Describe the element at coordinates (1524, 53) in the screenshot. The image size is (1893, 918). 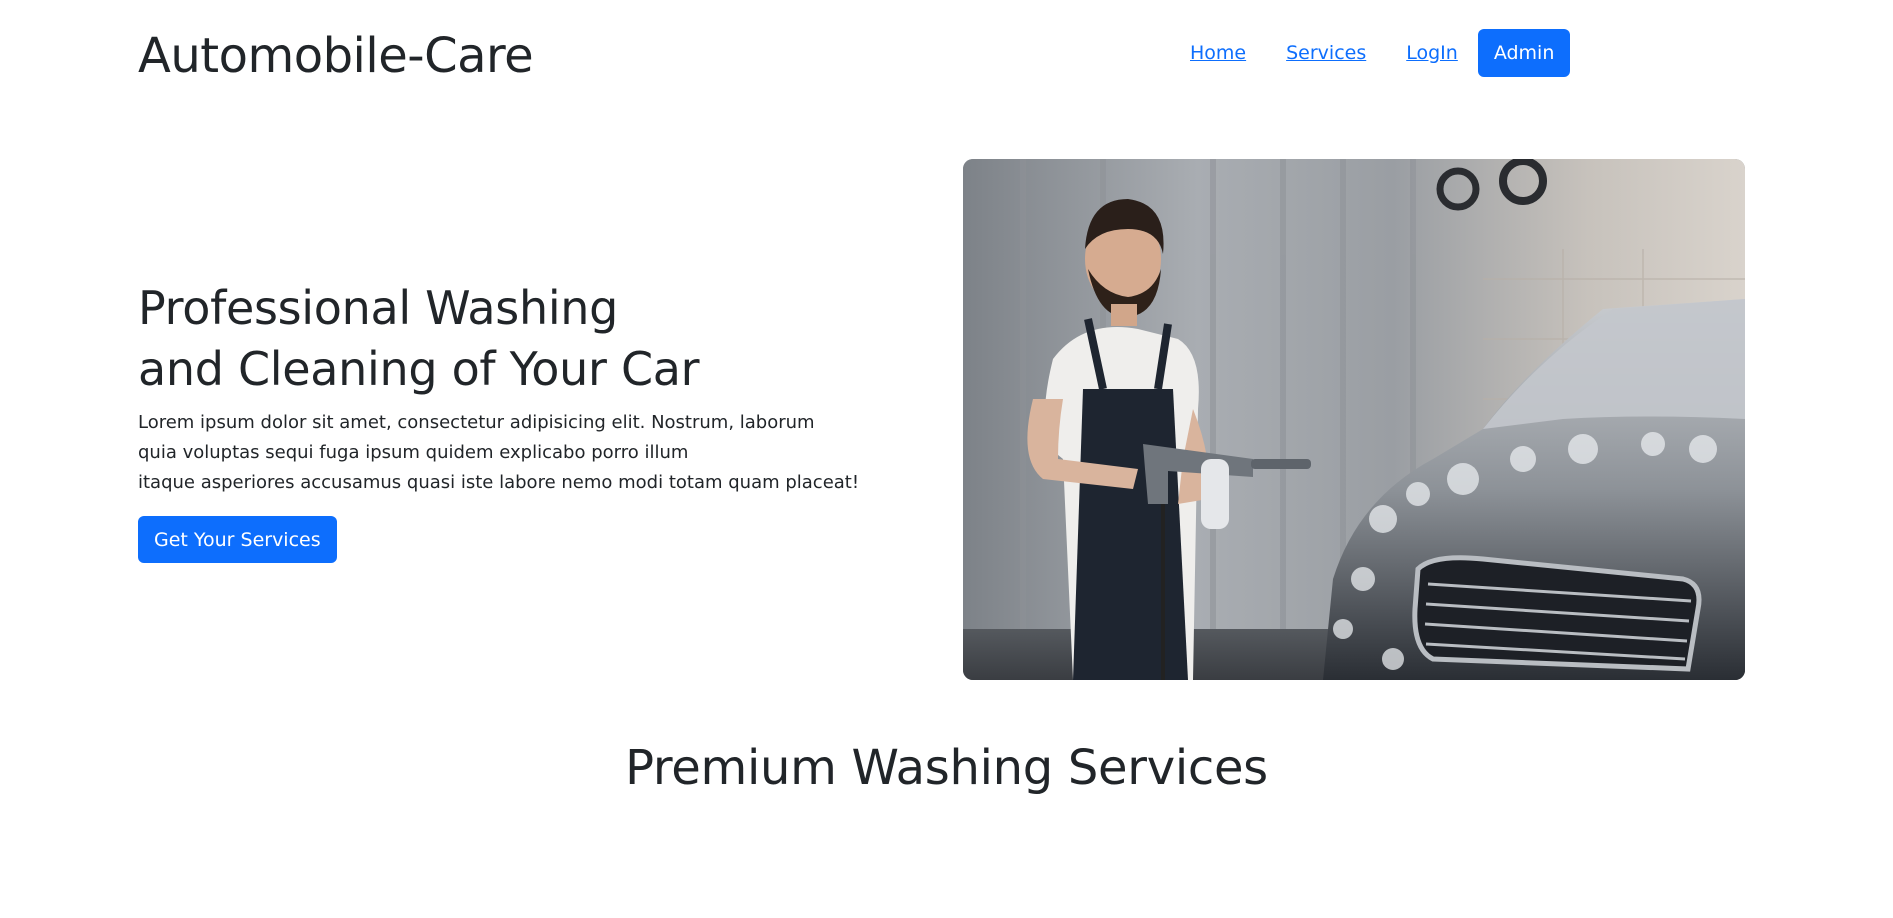
I see `admin-button: Admin` at that location.